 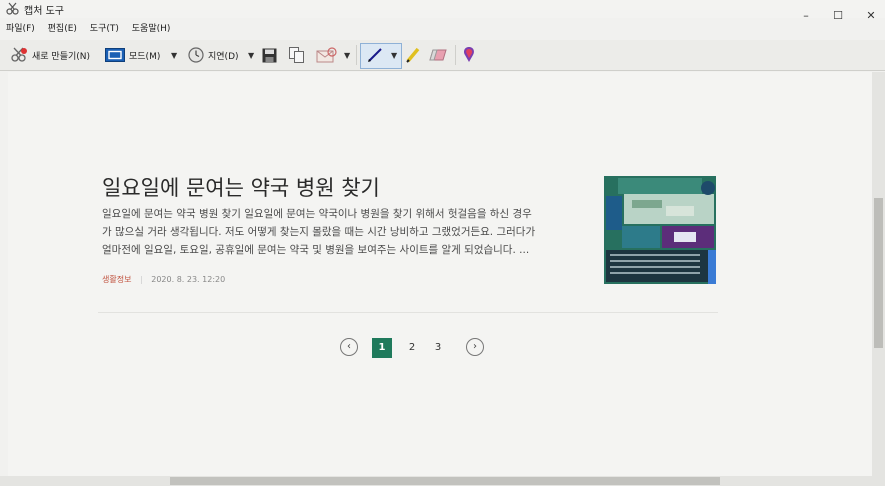 I want to click on paint3d-button, so click(x=469, y=55).